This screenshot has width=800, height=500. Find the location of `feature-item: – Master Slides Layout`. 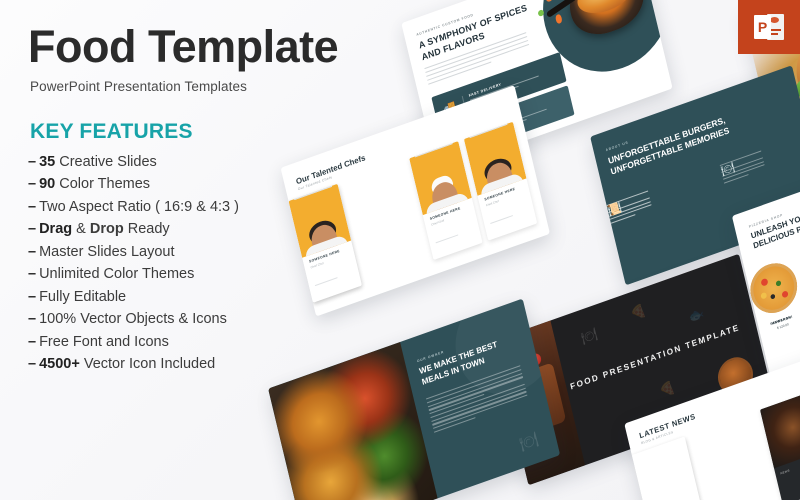

feature-item: – Master Slides Layout is located at coordinates (208, 252).